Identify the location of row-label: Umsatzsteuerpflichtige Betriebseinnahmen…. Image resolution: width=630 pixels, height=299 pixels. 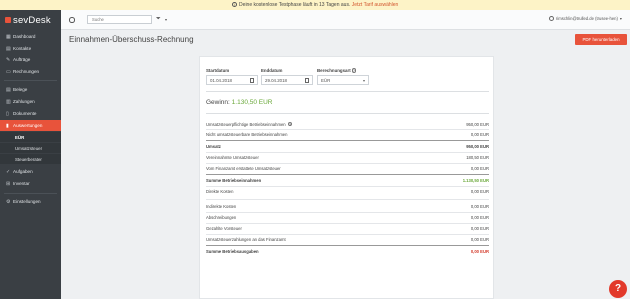
(249, 124).